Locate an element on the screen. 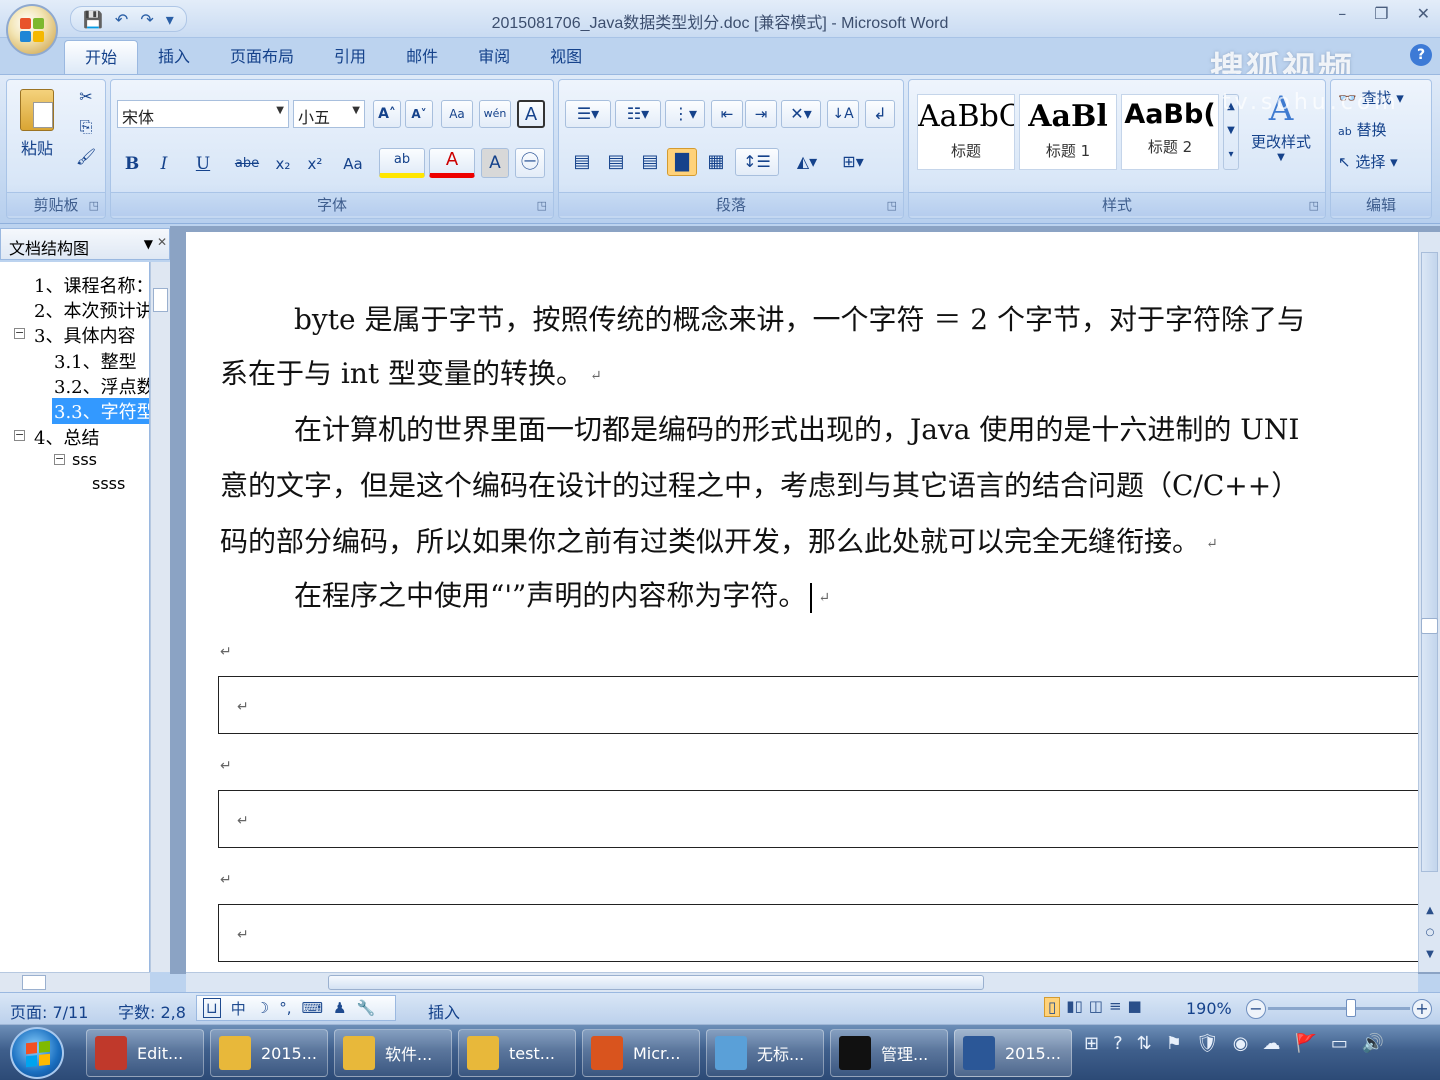 Image resolution: width=1440 pixels, height=1080 pixels. numbering-icon: ☷▾ is located at coordinates (638, 114).